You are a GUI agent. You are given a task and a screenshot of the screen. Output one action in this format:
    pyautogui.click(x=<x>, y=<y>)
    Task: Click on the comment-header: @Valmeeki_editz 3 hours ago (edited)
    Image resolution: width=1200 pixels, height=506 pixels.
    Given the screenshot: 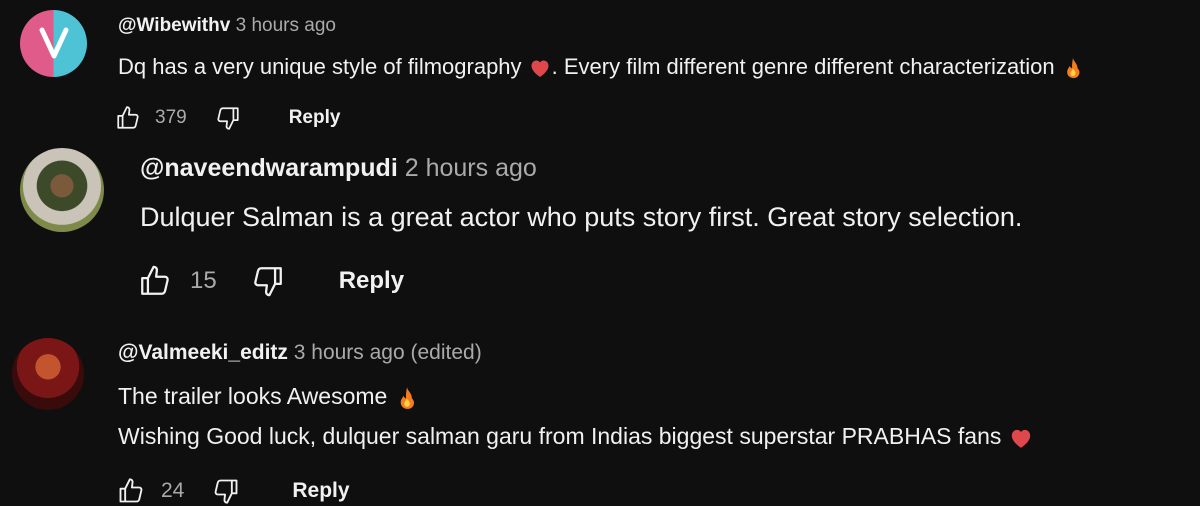 What is the action you would take?
    pyautogui.click(x=300, y=353)
    